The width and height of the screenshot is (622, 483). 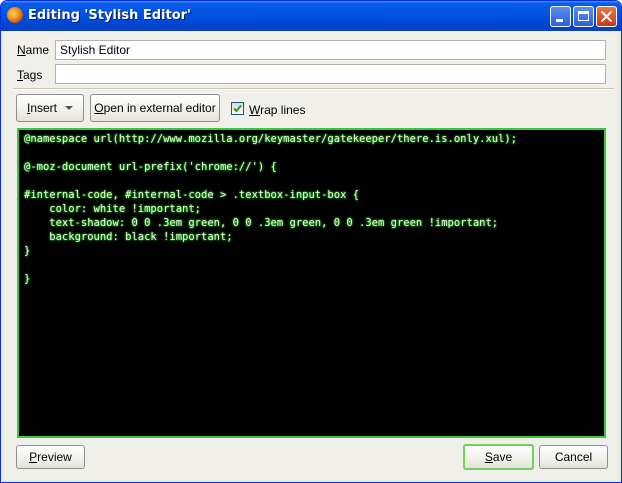 I want to click on minimize-button, so click(x=560, y=16).